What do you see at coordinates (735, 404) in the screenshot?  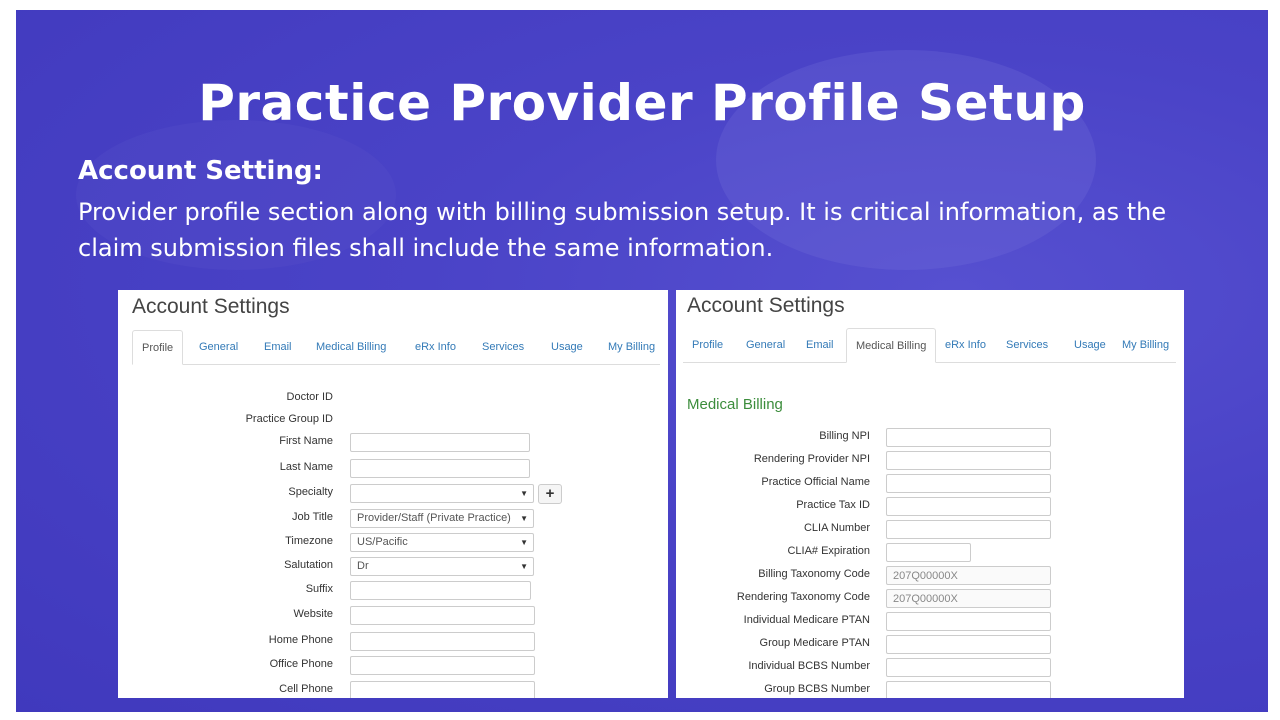 I see `section-heading: Medical Billing` at bounding box center [735, 404].